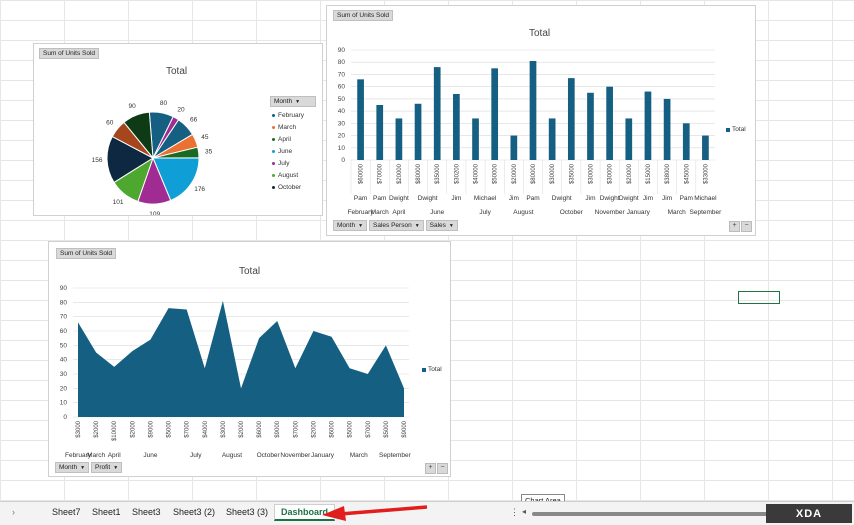 The width and height of the screenshot is (854, 525). I want to click on scroll-left-icon: ◂, so click(524, 511).